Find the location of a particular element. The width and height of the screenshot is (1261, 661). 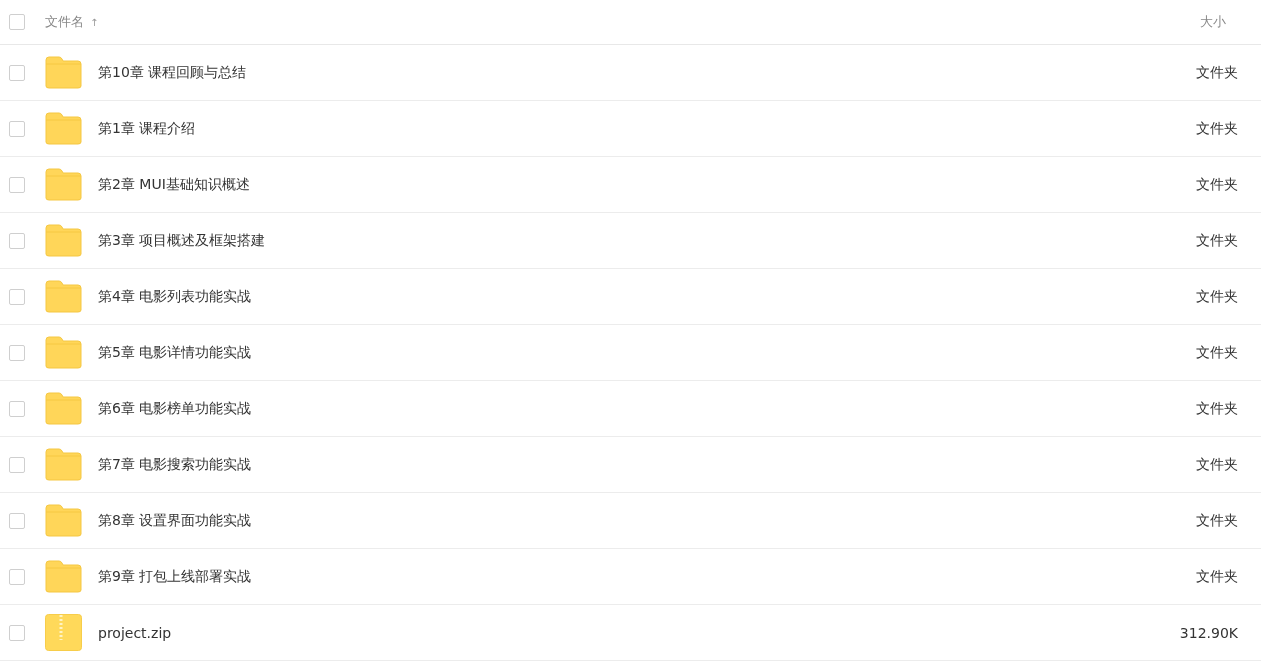

file-name: 第10章 课程回顾与总结 is located at coordinates (172, 72).